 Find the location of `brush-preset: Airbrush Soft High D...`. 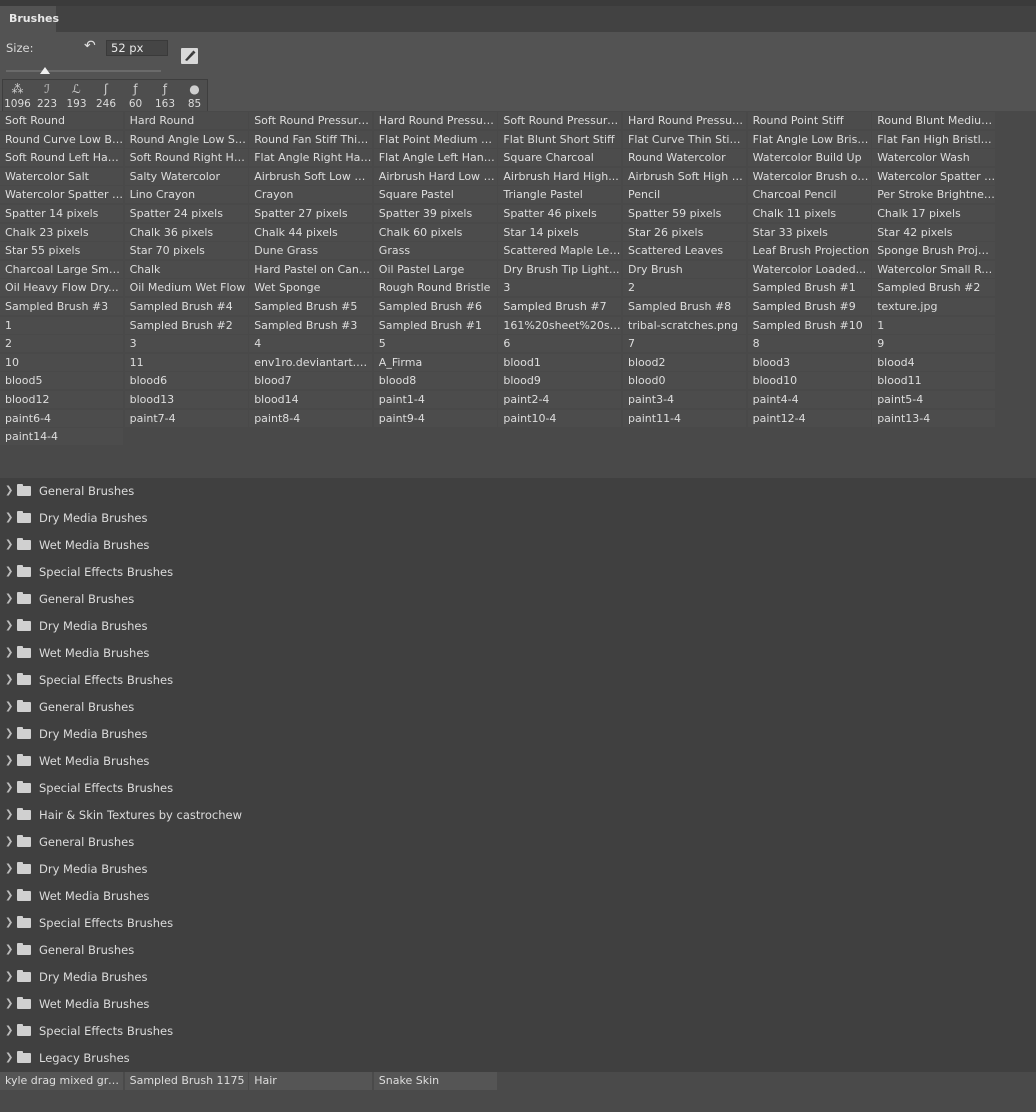

brush-preset: Airbrush Soft High D... is located at coordinates (684, 176).